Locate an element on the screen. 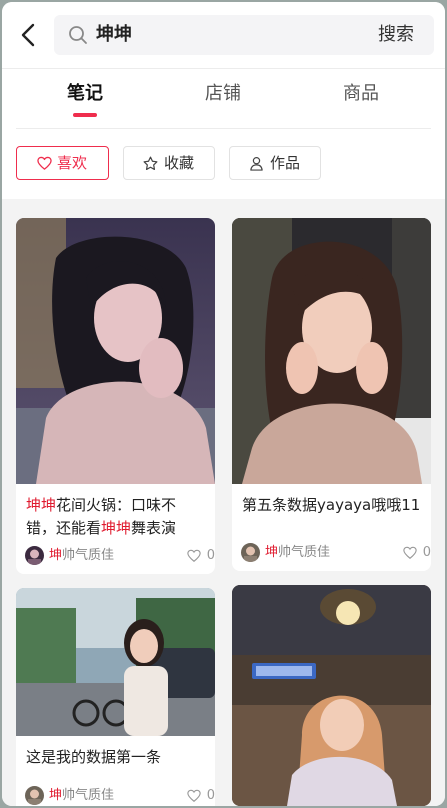 The width and height of the screenshot is (447, 808). note-title: 第五条数据yayaya哦哦11 is located at coordinates (332, 505).